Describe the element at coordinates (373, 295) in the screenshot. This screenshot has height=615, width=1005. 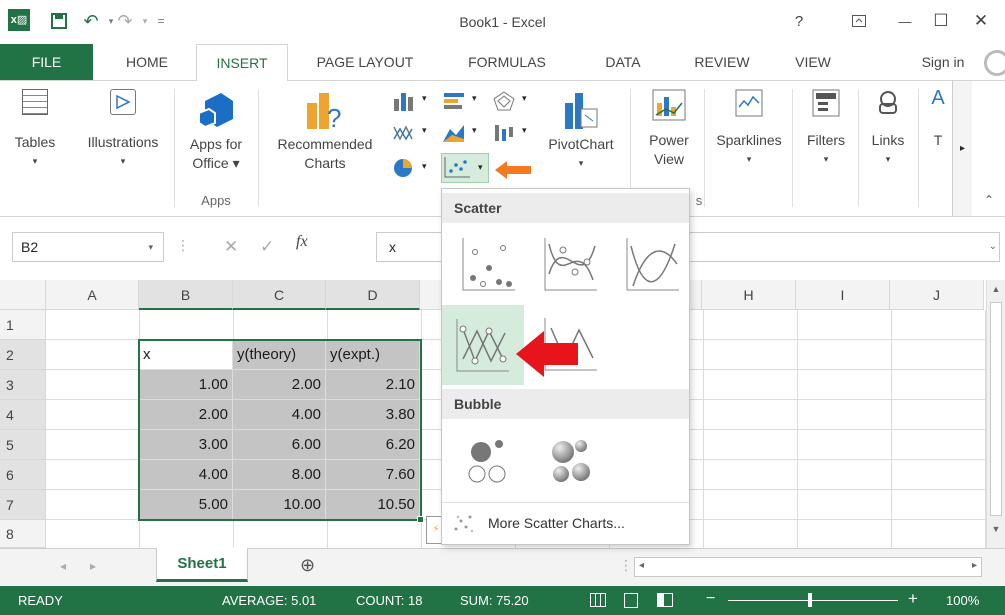
I see `column-header-d: D` at that location.